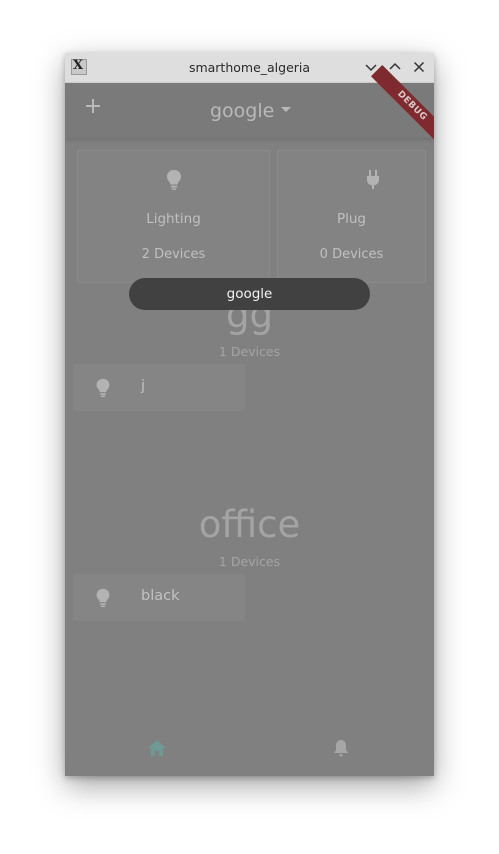  I want to click on category-count: 2 Devices, so click(173, 254).